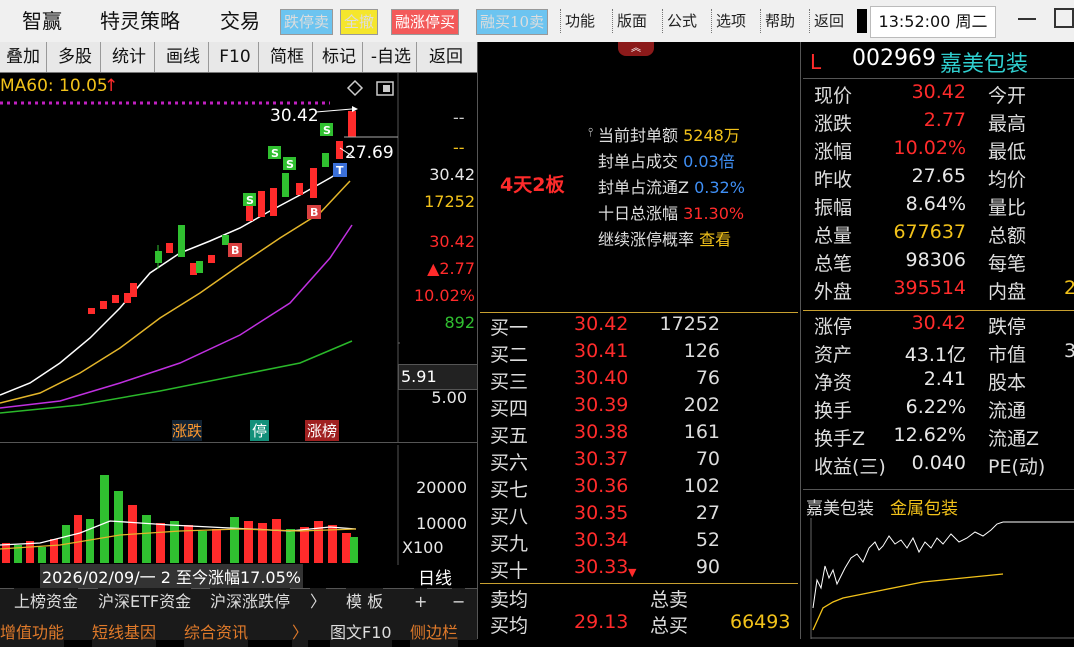 Image resolution: width=1074 pixels, height=647 pixels. What do you see at coordinates (930, 465) in the screenshot?
I see `fund-row: 收益(三) 0.040 PE(动)` at bounding box center [930, 465].